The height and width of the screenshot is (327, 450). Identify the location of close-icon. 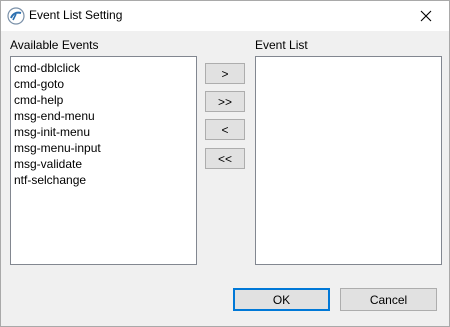
(426, 16).